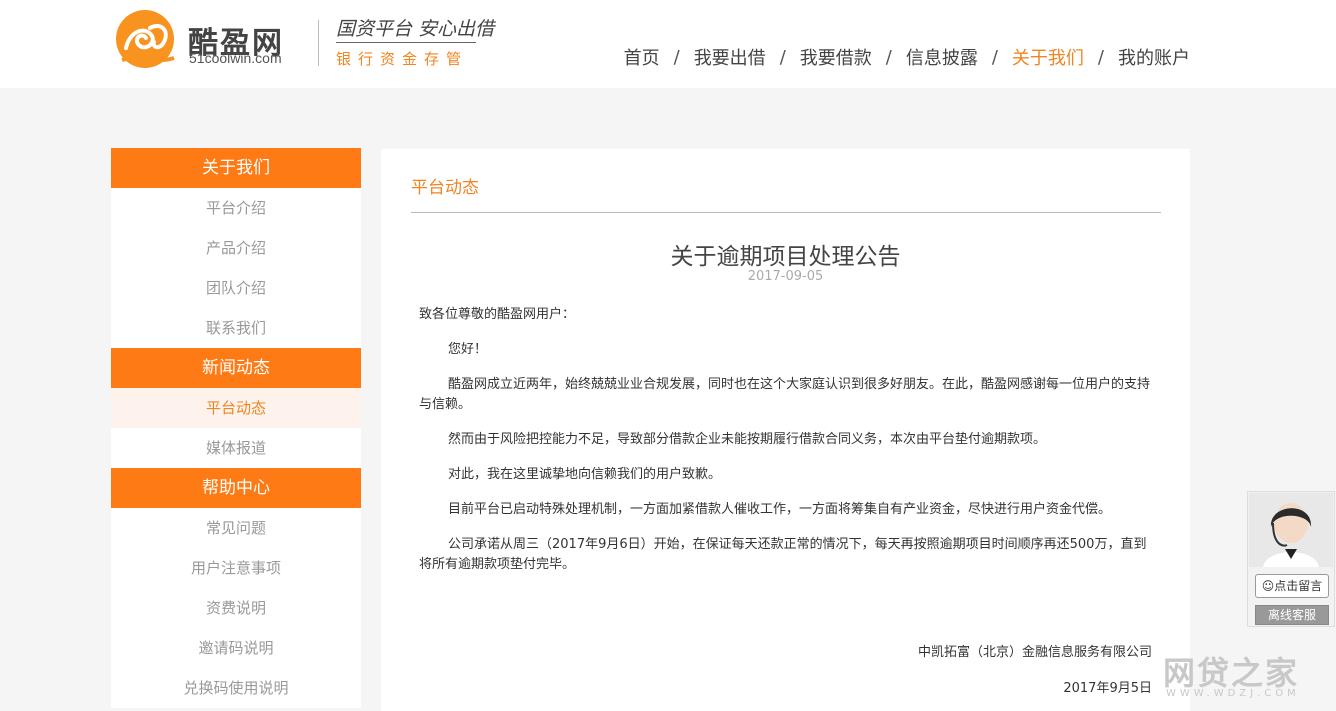 This screenshot has height=711, width=1336. I want to click on sidebar-item-product-intro: 产品介绍, so click(236, 248).